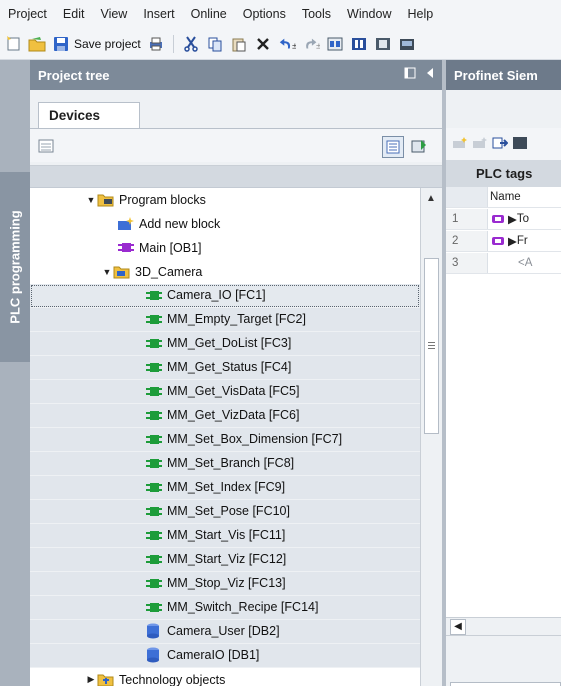 The width and height of the screenshot is (561, 686). I want to click on tree-item-label: MM_Get_VizData [FC6], so click(233, 415).